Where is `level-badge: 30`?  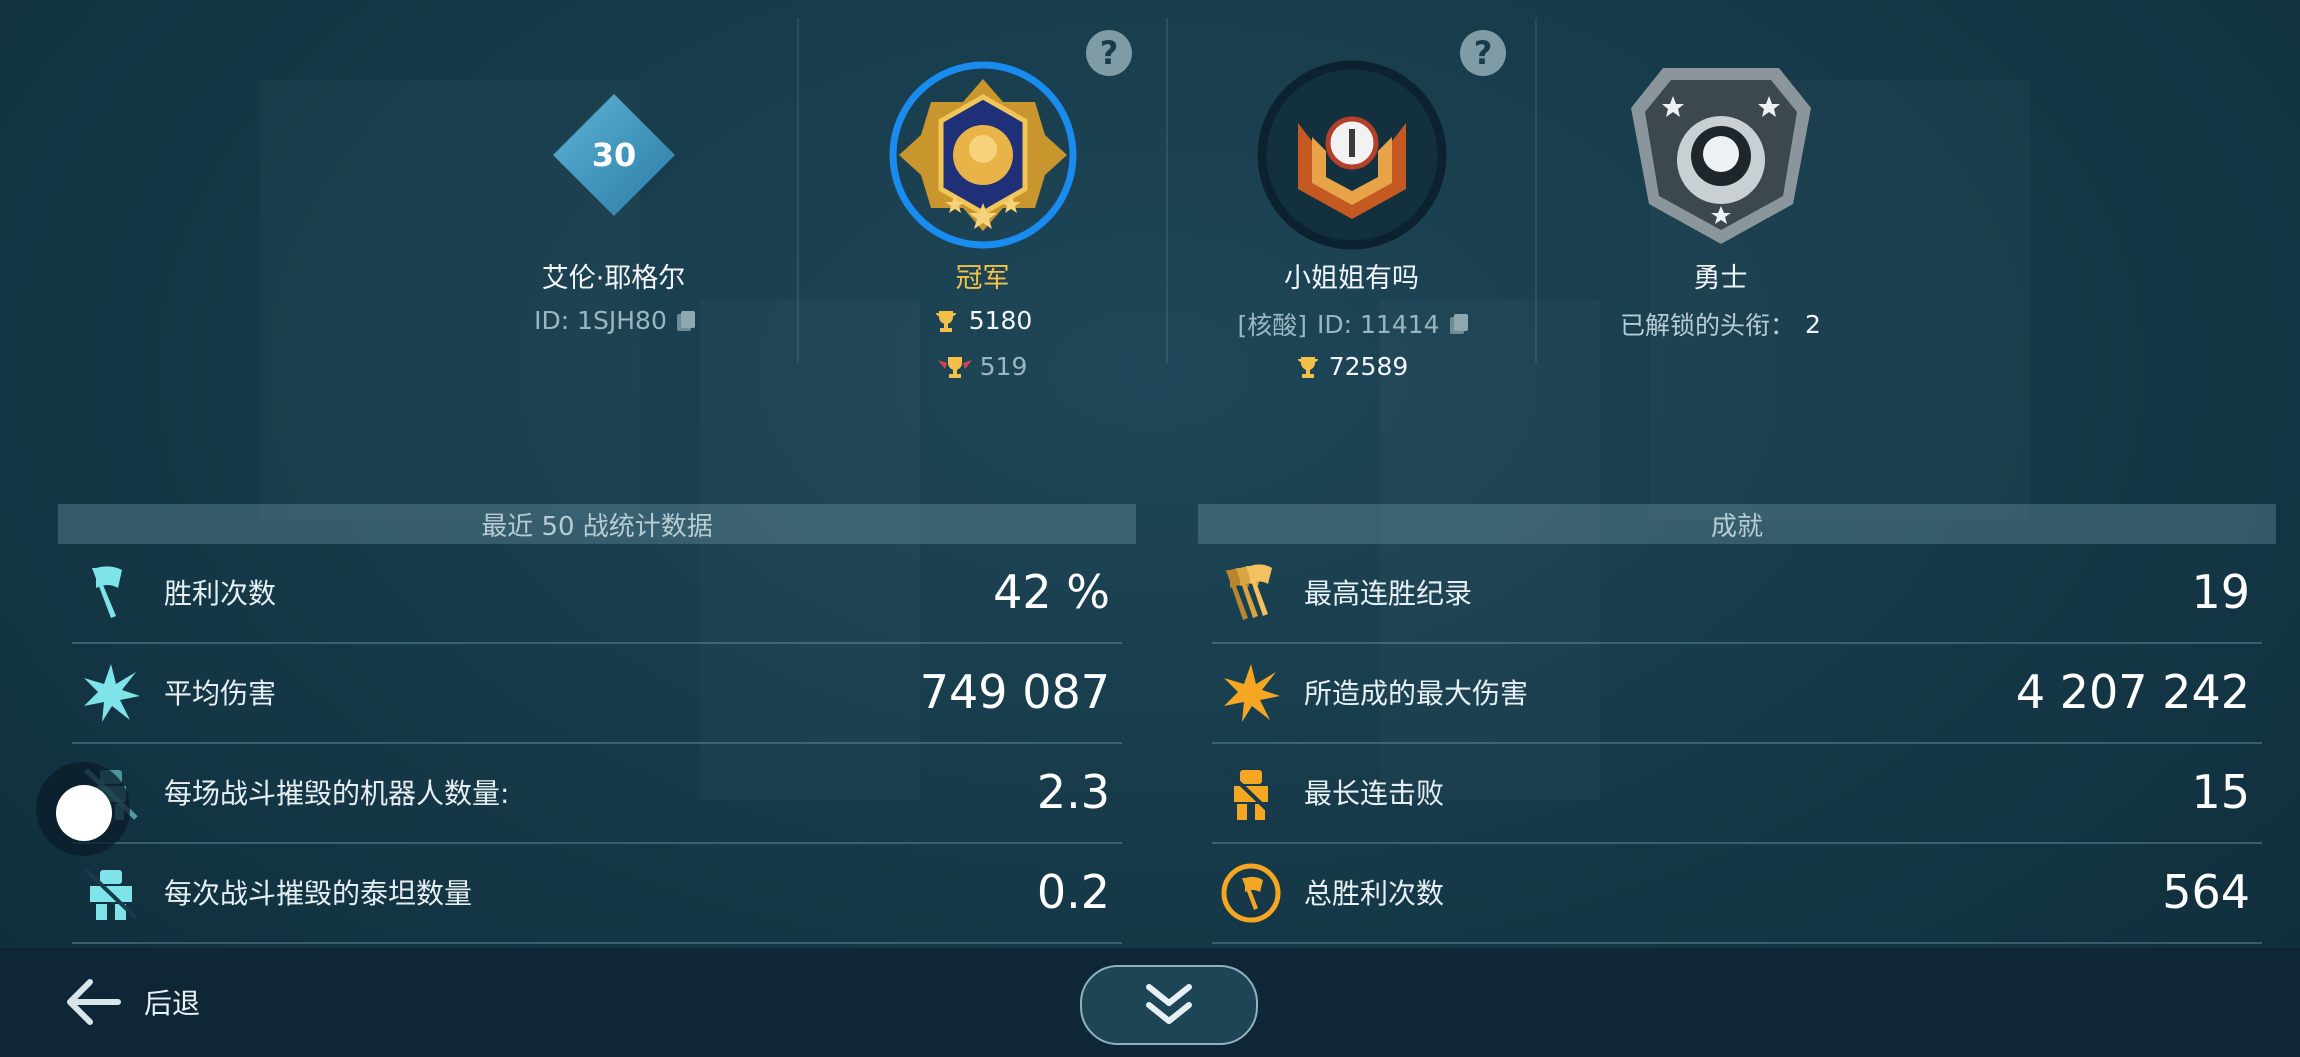 level-badge: 30 is located at coordinates (613, 155).